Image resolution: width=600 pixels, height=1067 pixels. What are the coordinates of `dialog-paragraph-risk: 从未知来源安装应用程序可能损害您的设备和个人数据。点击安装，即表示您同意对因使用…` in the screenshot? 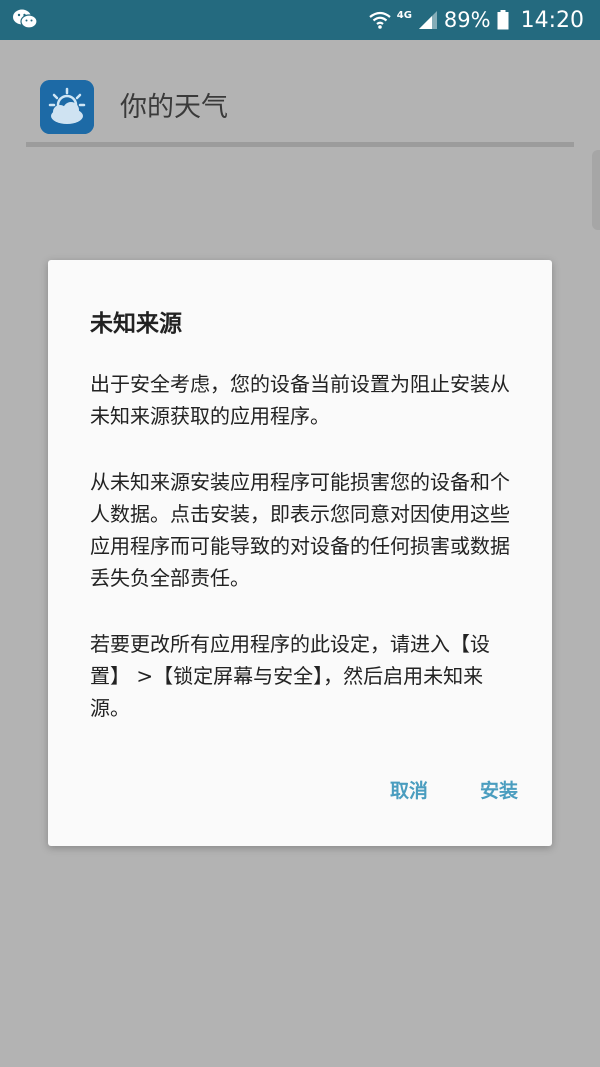 It's located at (300, 530).